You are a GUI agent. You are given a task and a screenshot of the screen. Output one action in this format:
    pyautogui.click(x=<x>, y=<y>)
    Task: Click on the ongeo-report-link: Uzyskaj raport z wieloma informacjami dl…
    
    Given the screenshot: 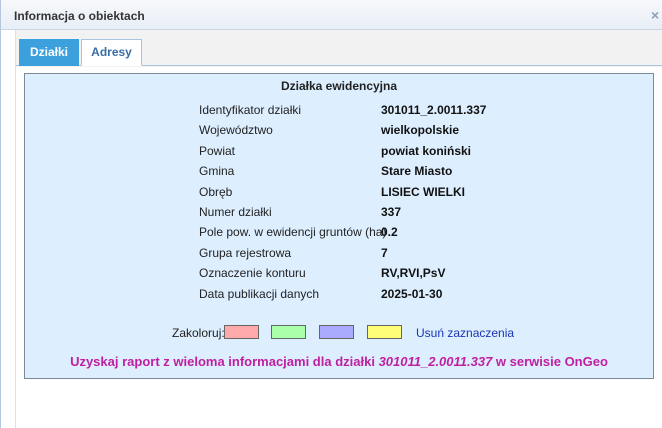 What is the action you would take?
    pyautogui.click(x=339, y=361)
    